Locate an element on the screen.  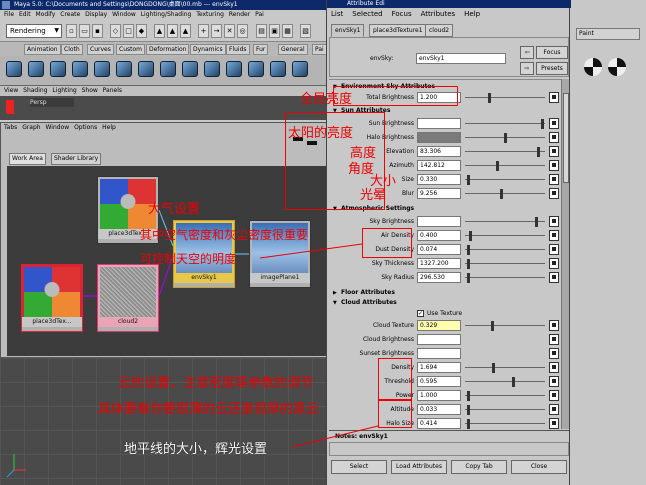
note-sun-brightness: 太阳的亮度 is located at coordinates (321, 133).